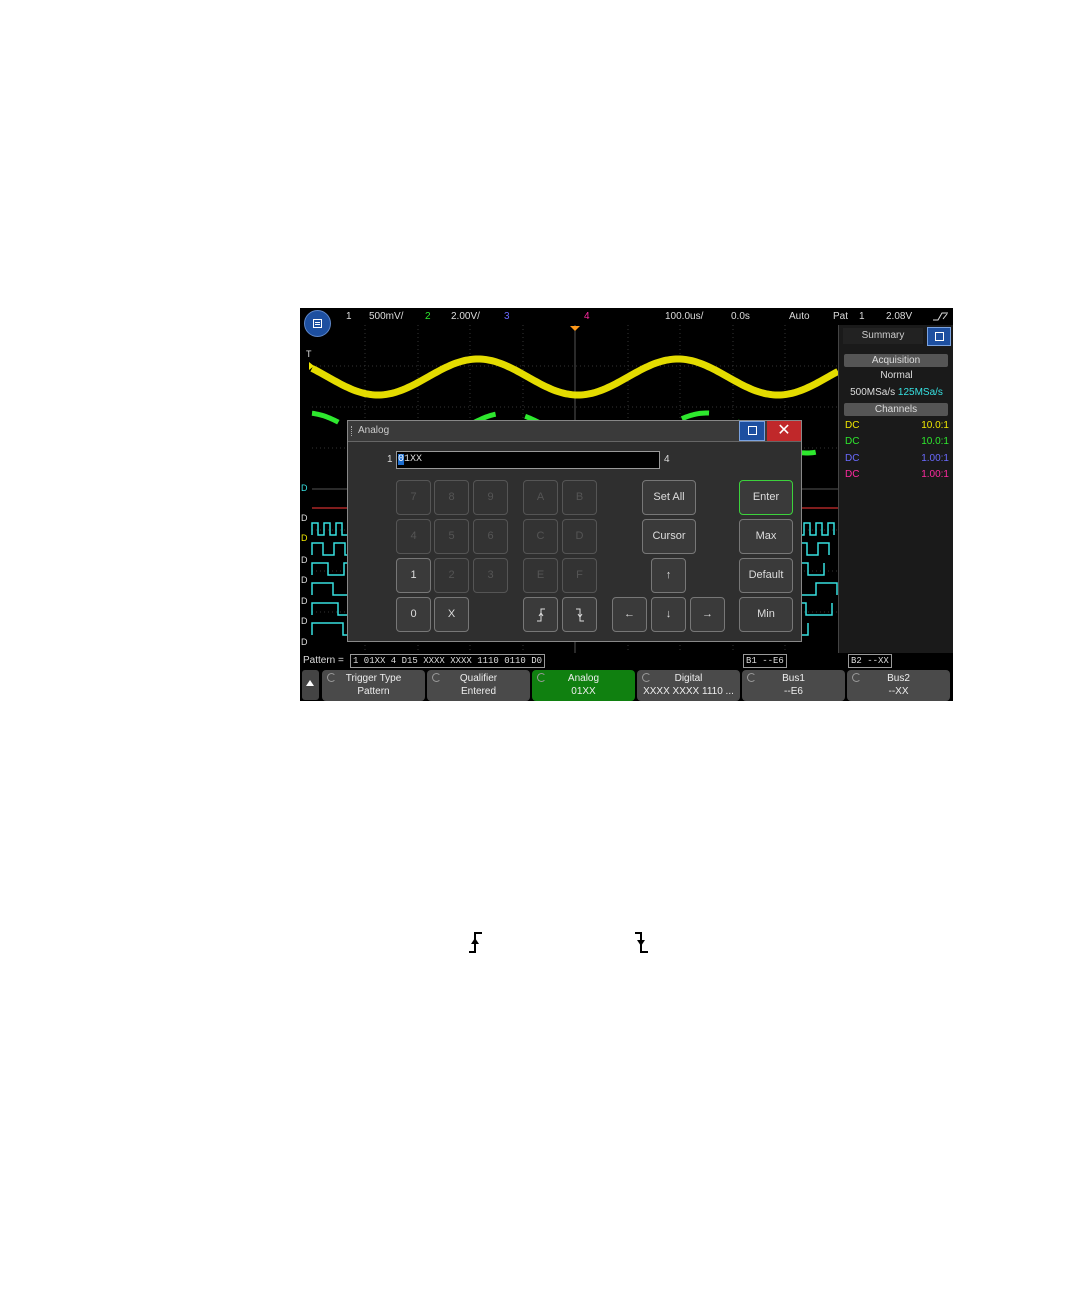  What do you see at coordinates (386, 316) in the screenshot?
I see `ch1-scale: 500mV/` at bounding box center [386, 316].